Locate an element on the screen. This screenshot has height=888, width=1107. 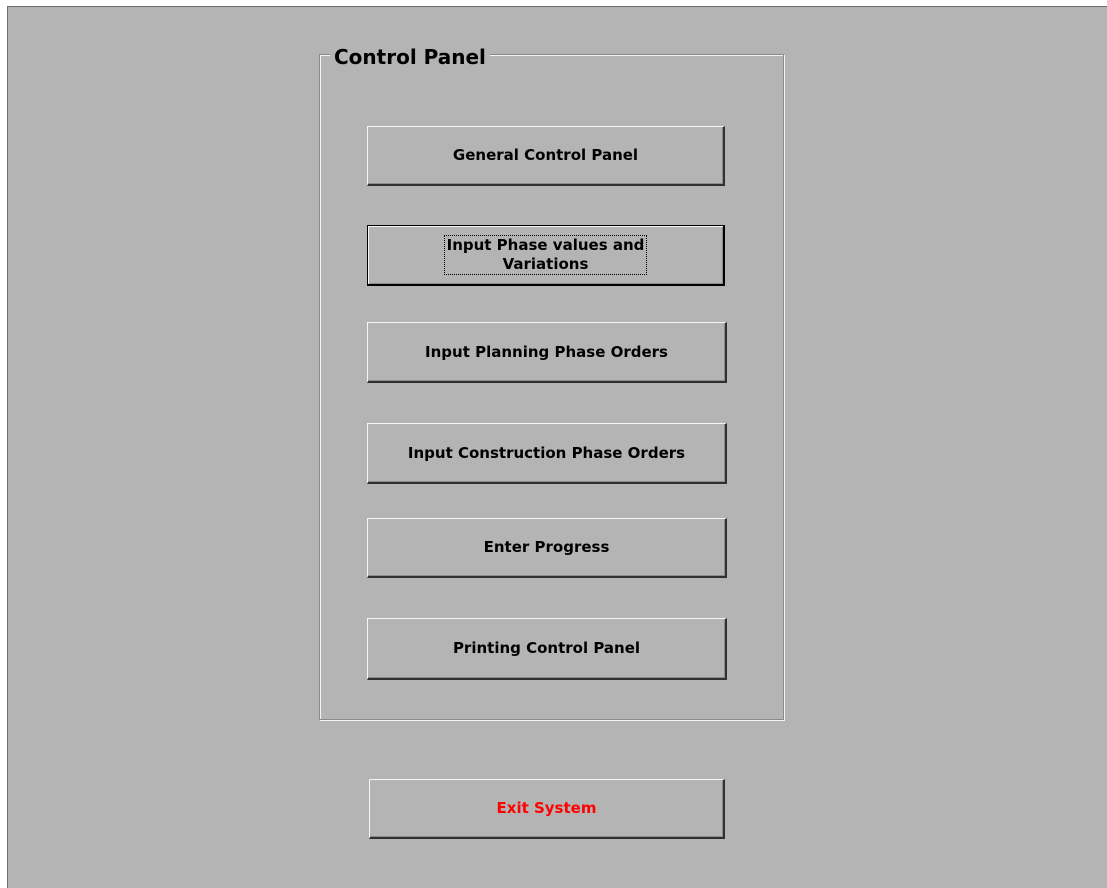
exit-system-button: Exit System is located at coordinates (547, 809).